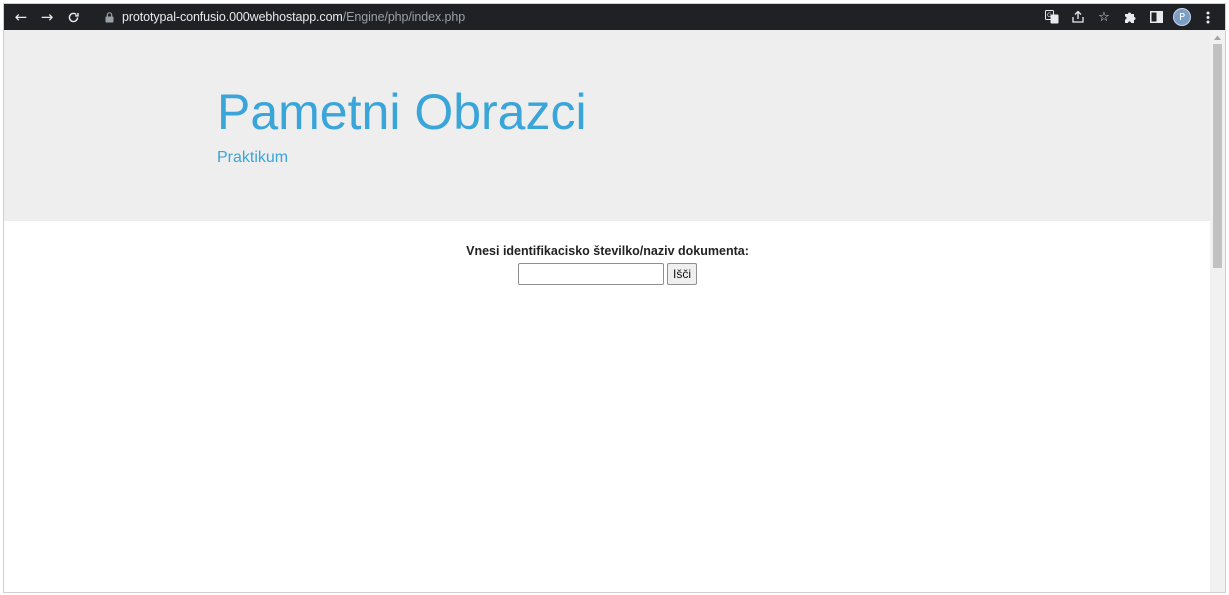 The width and height of the screenshot is (1229, 595). What do you see at coordinates (1104, 17) in the screenshot?
I see `star-icon: ☆` at bounding box center [1104, 17].